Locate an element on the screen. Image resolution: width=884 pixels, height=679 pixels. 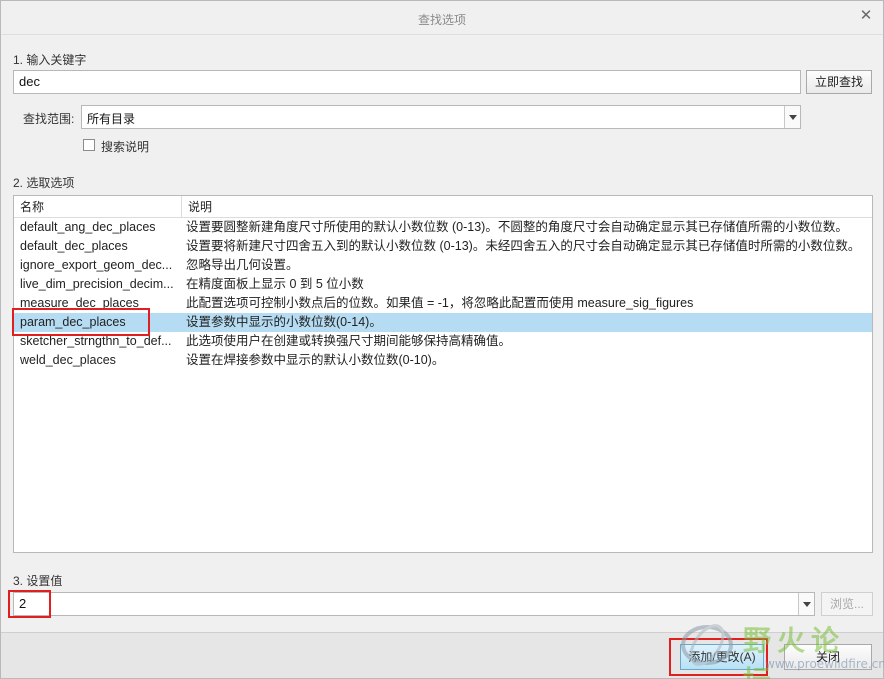
section-options-label: 2. 选取选项 is located at coordinates (44, 183).